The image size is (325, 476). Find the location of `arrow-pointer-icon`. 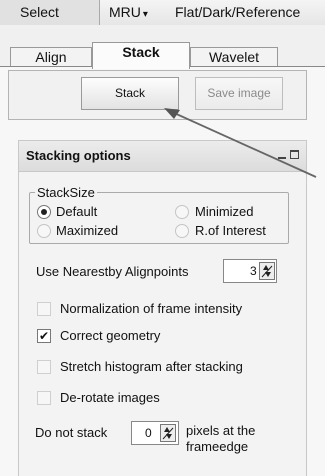

arrow-pointer-icon is located at coordinates (240, 143).